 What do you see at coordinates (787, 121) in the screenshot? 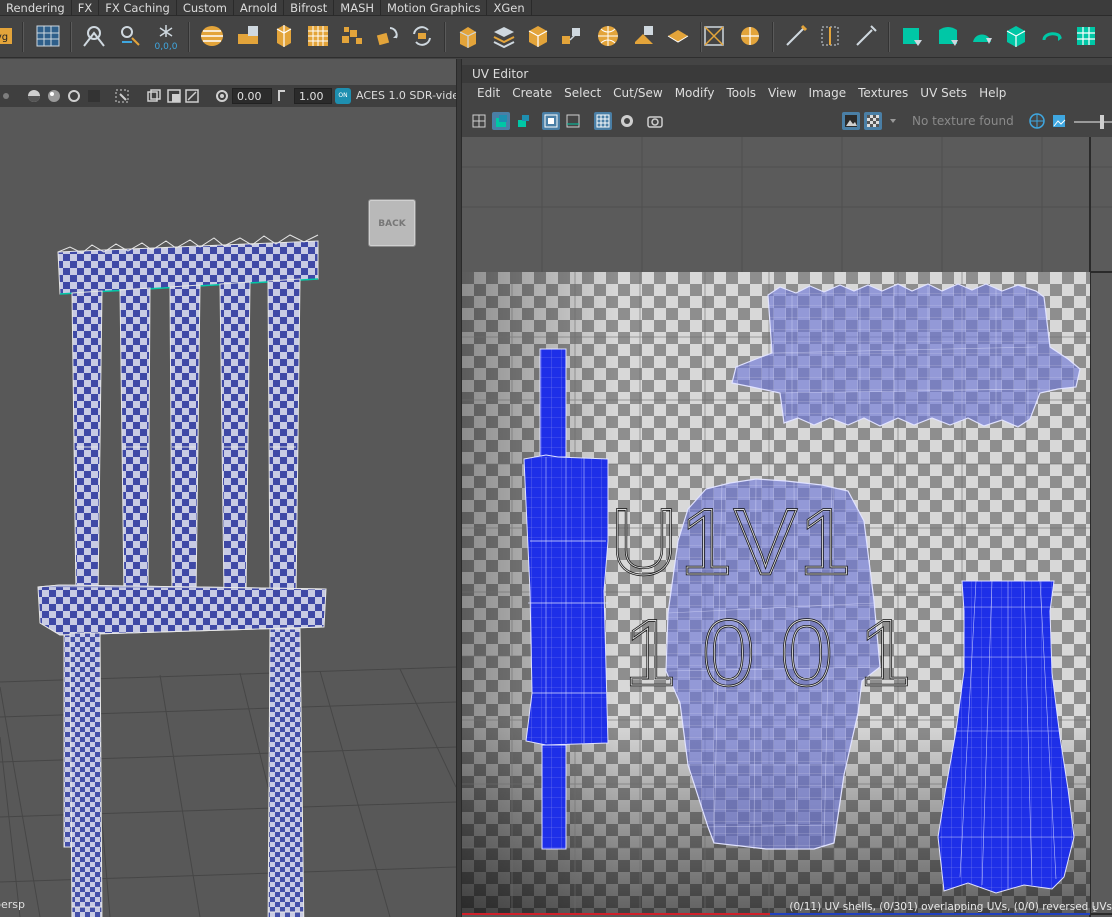
I see `uv-editor-toolbar: No texture found` at bounding box center [787, 121].